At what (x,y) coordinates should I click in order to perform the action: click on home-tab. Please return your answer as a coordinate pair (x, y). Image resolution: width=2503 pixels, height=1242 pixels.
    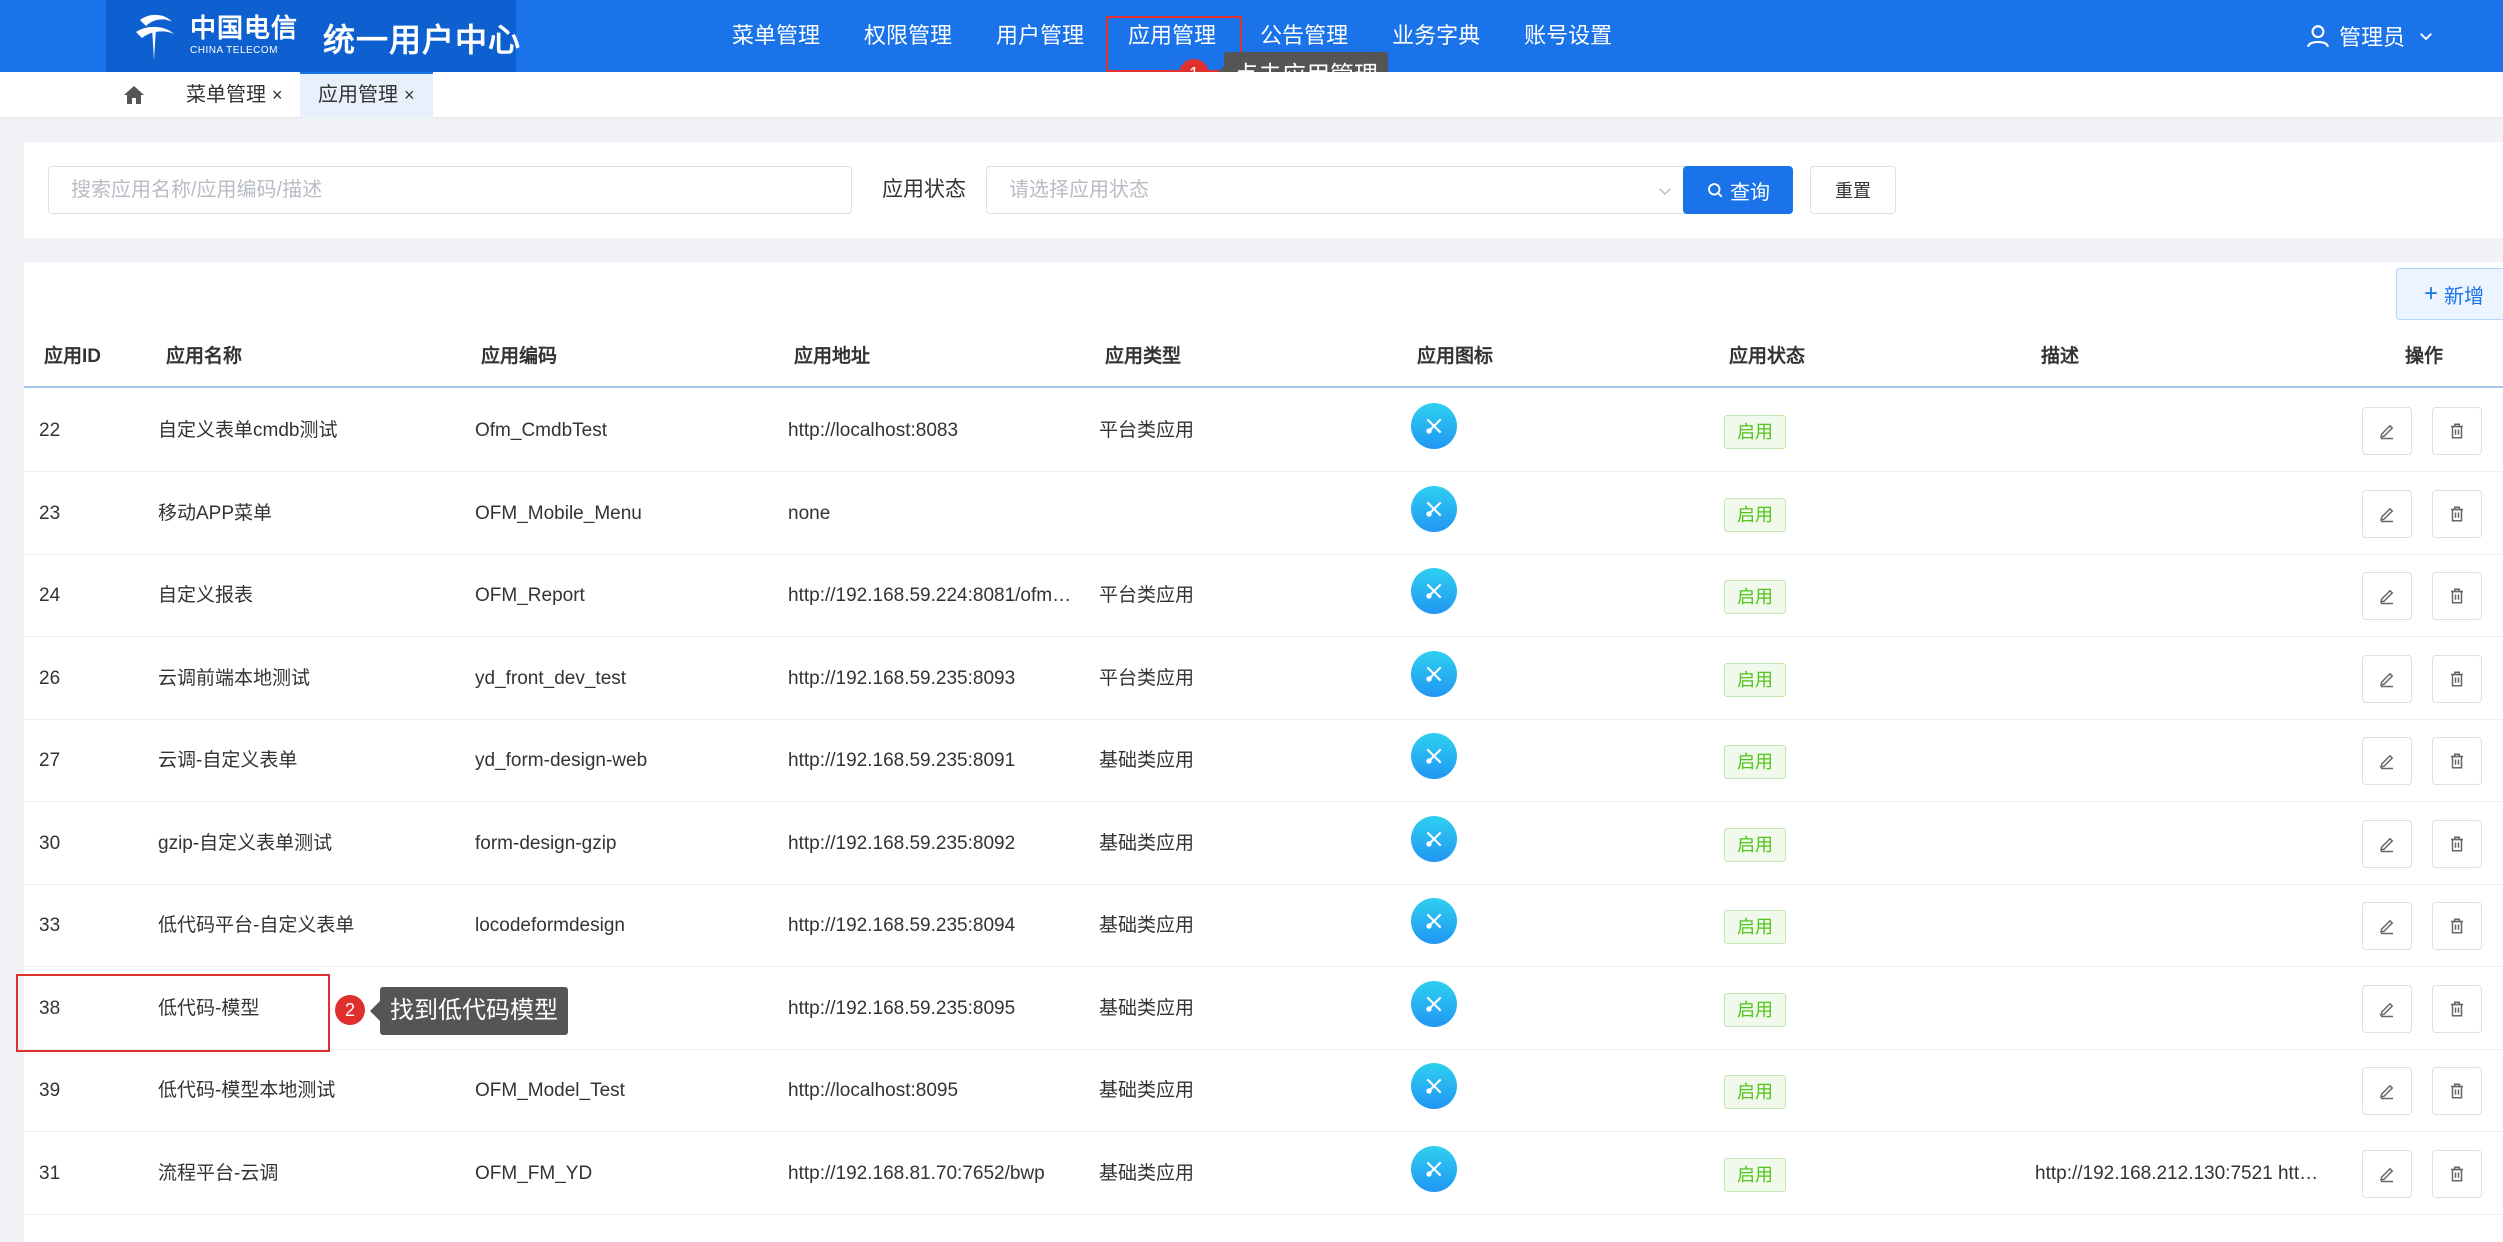
    Looking at the image, I should click on (134, 95).